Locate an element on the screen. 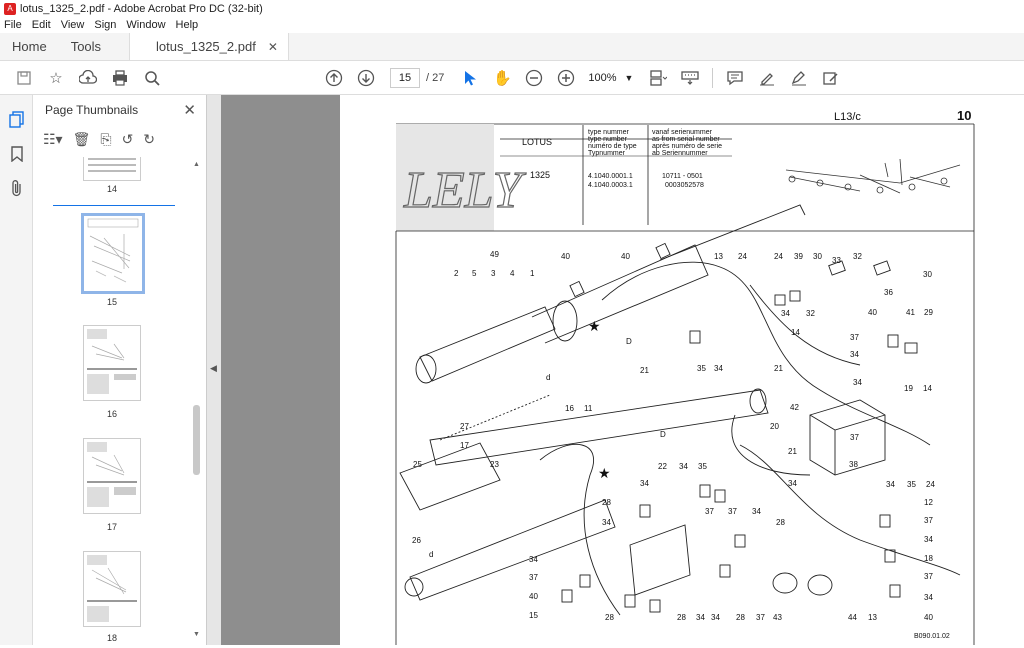  delete-page-icon: 🗑 is located at coordinates (82, 139).